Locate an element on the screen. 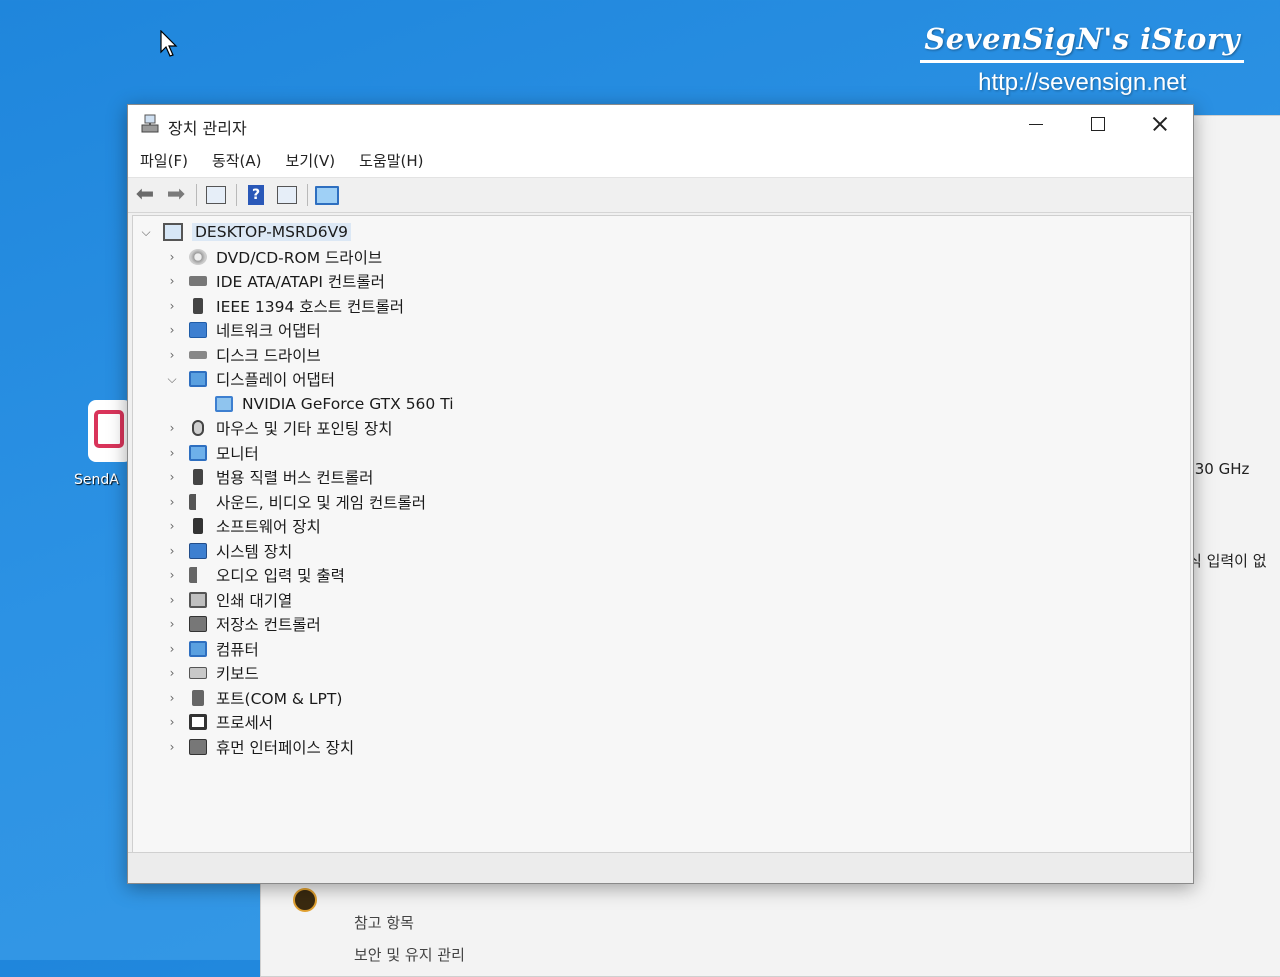  tree-item-label: 포트(COM & LPT) is located at coordinates (279, 699).